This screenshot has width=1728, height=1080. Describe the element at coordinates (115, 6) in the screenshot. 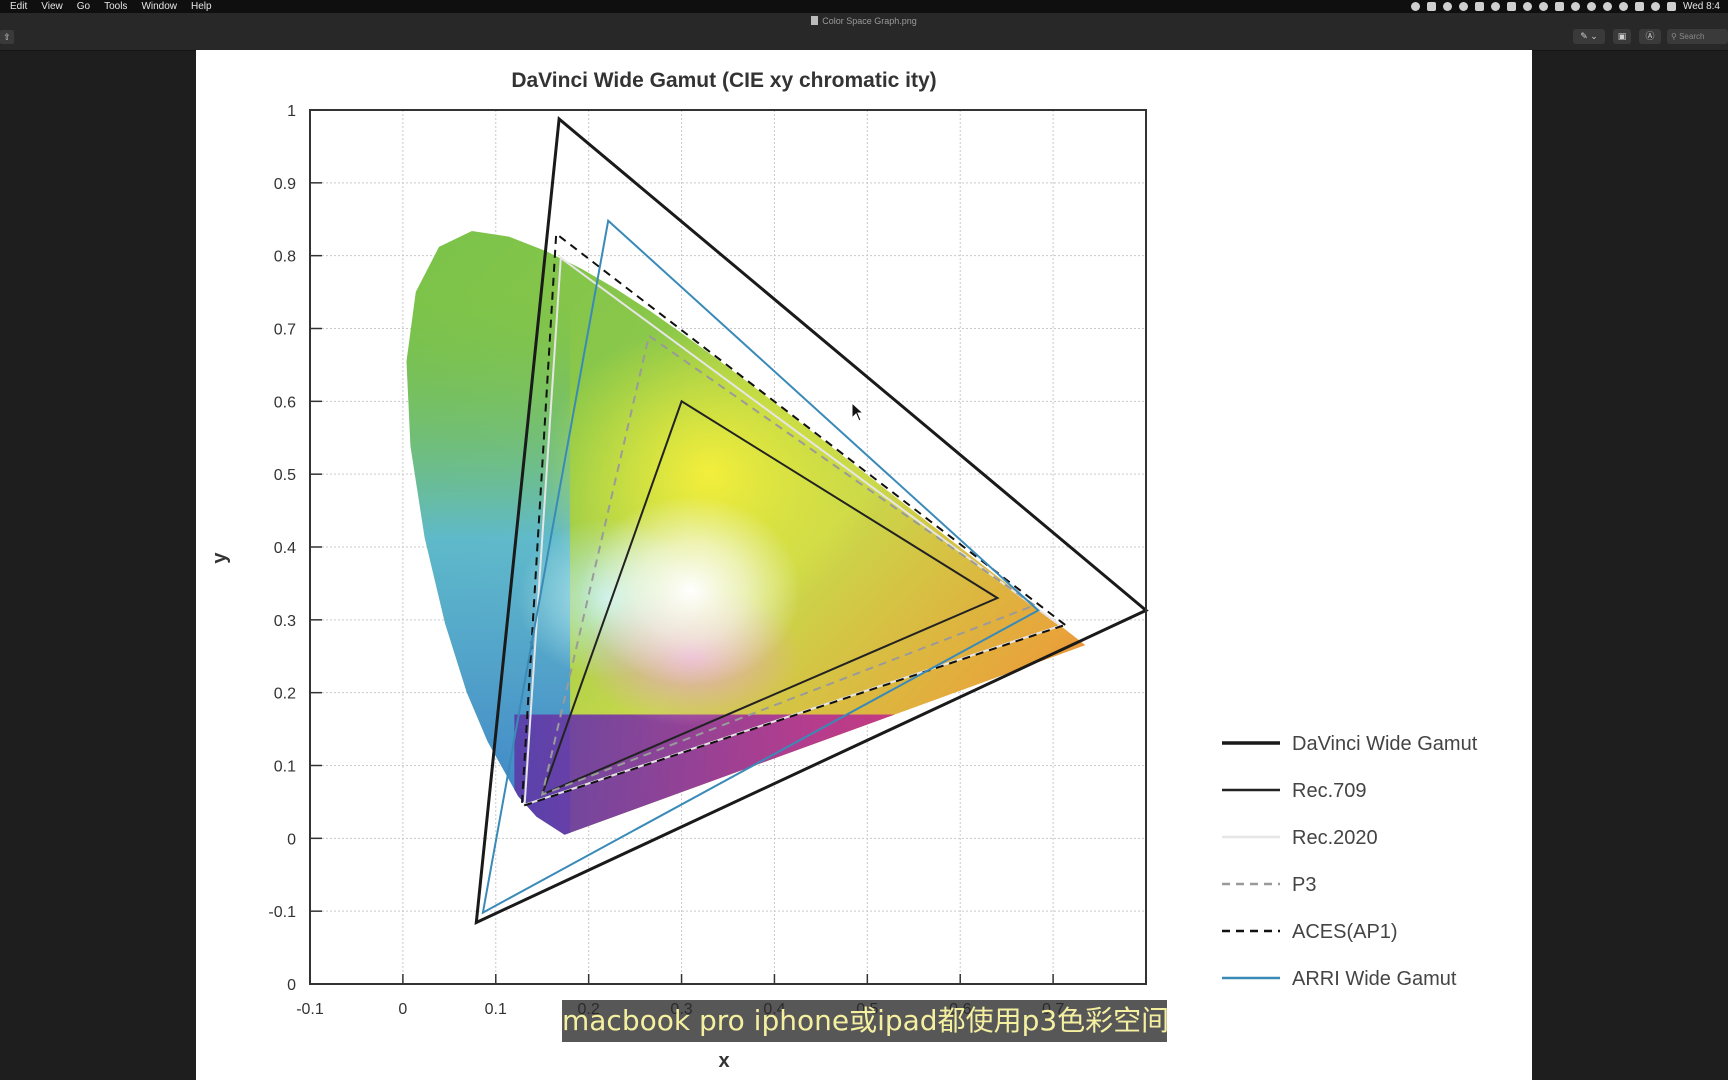

I see `menu-tools: Tools` at that location.